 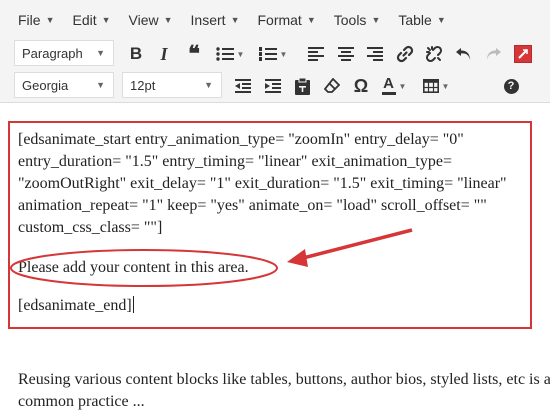 What do you see at coordinates (279, 20) in the screenshot?
I see `menu-format-label: Format` at bounding box center [279, 20].